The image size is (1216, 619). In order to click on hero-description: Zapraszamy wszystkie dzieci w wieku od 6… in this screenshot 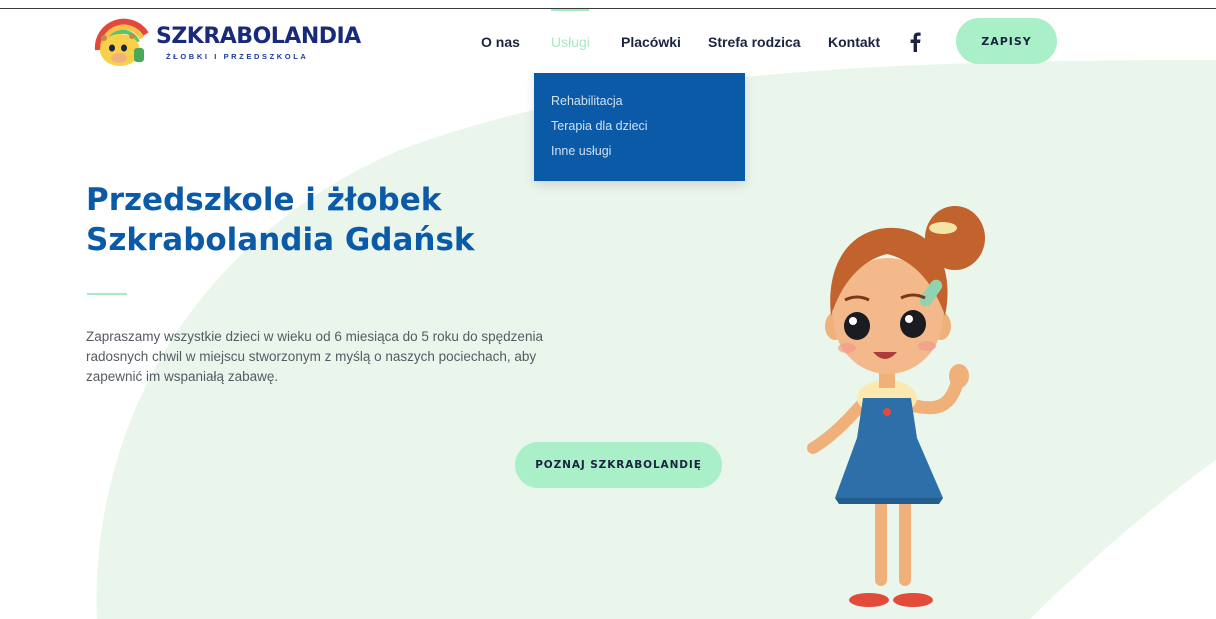, I will do `click(314, 356)`.